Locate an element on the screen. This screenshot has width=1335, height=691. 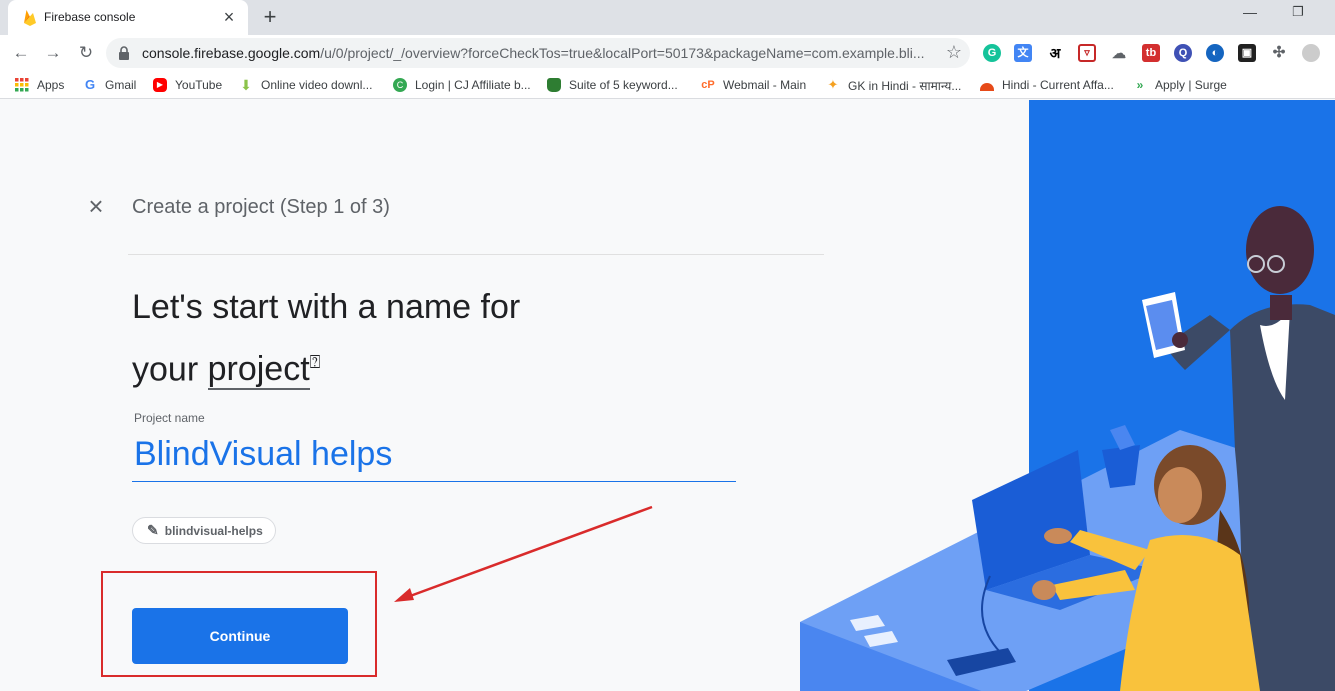
youtube-icon: ▶ is located at coordinates (160, 85).